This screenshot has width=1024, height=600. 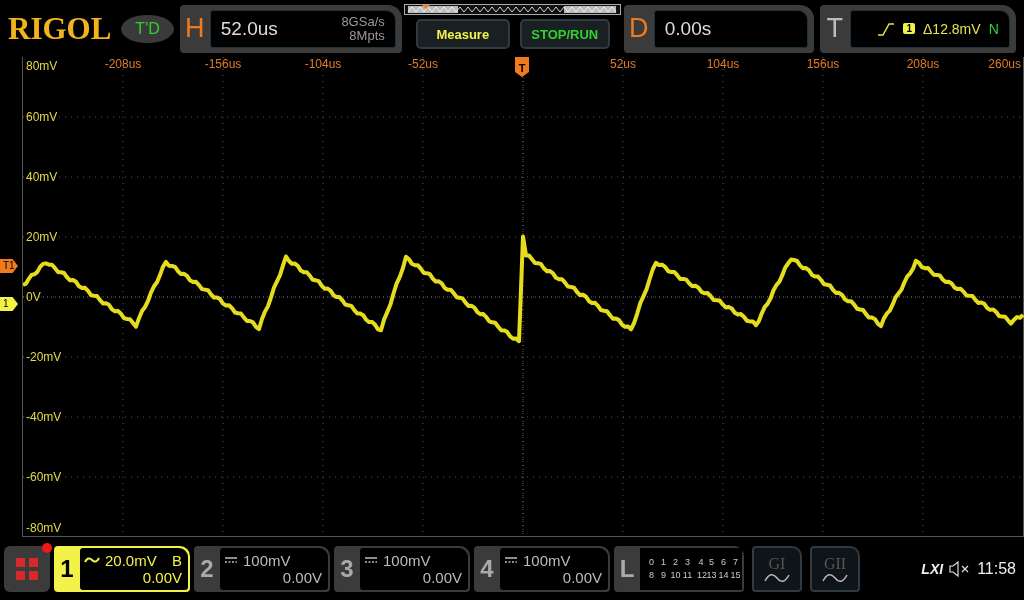 I want to click on time-axis-label: -104us, so click(x=323, y=64).